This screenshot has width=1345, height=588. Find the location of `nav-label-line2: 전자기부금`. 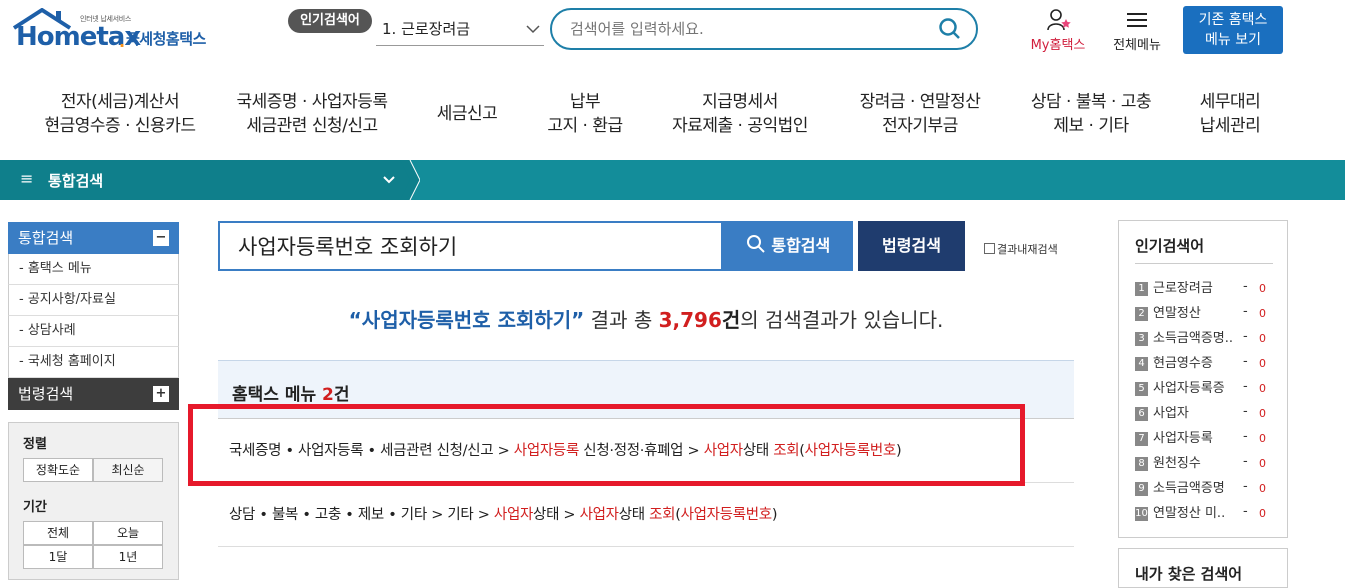

nav-label-line2: 전자기부금 is located at coordinates (920, 126).